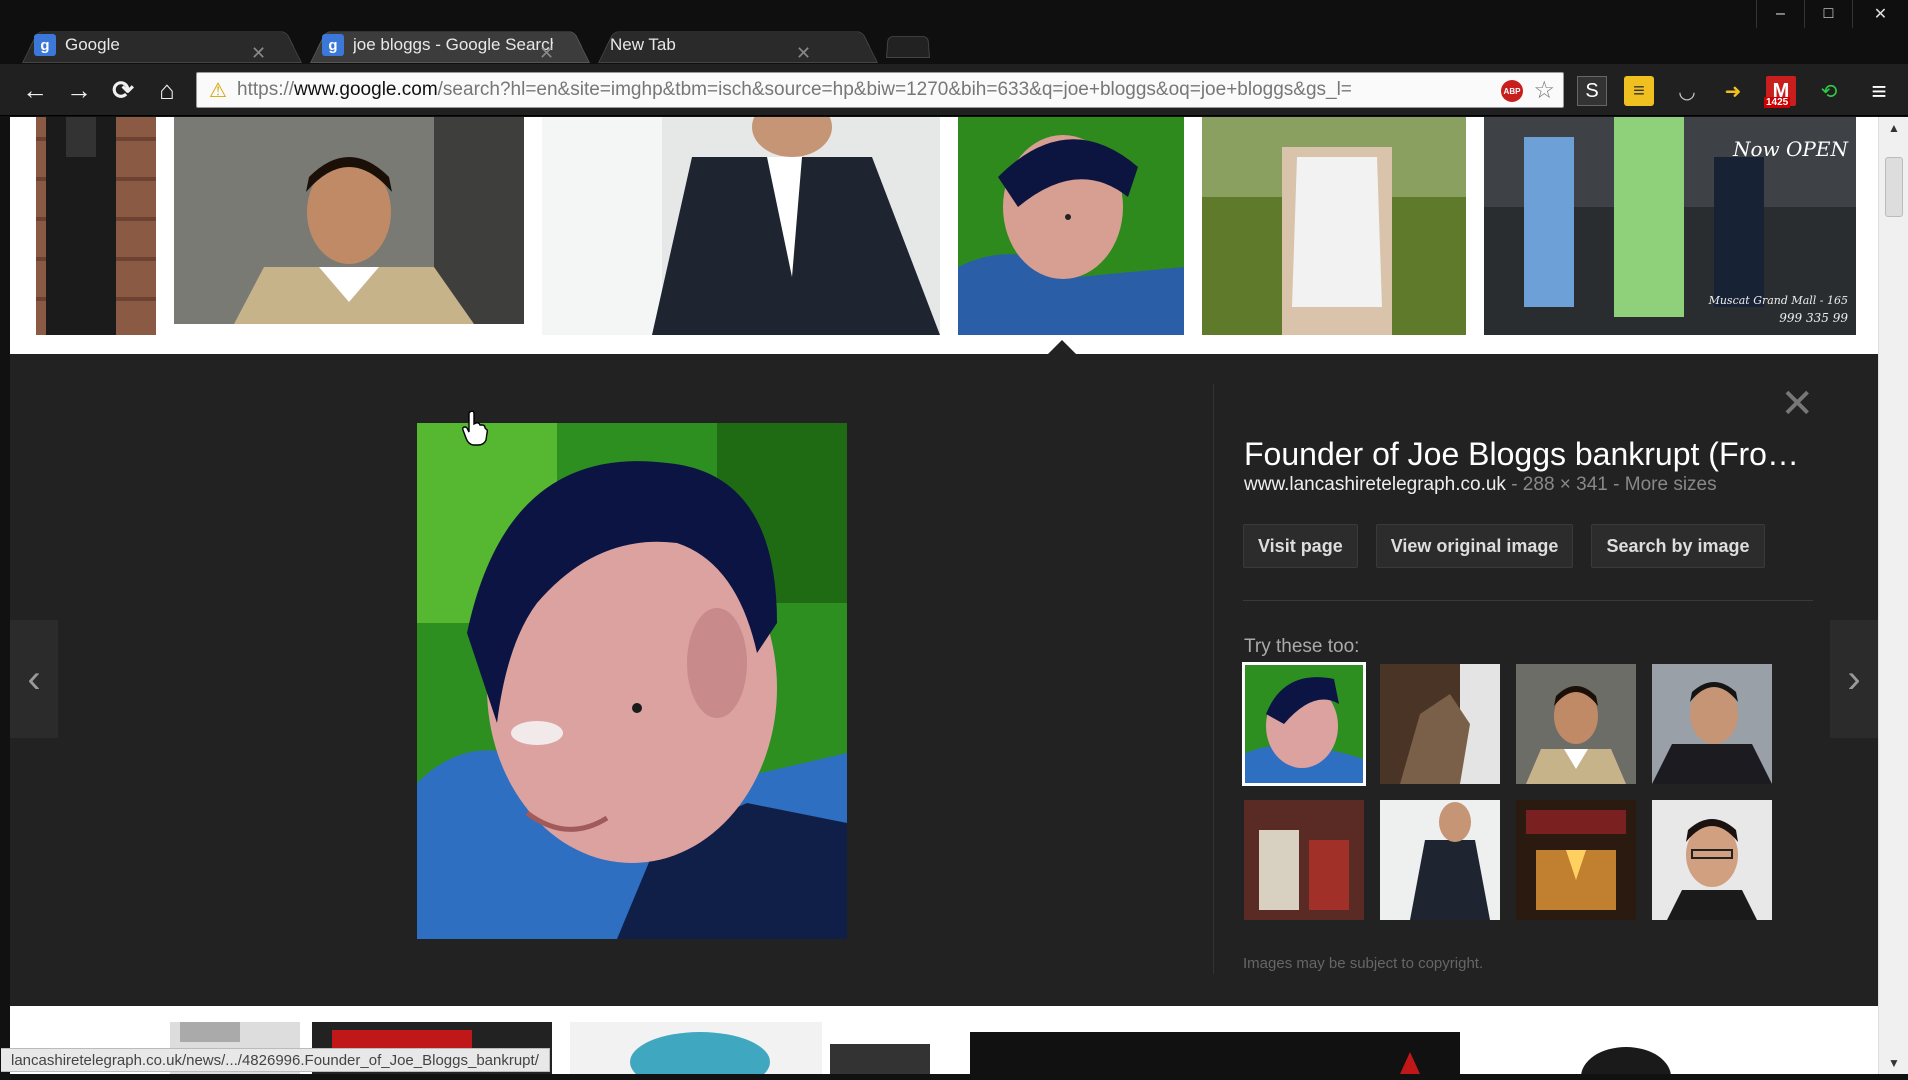  I want to click on image-dimensions: - 288 × 341 -, so click(1565, 484).